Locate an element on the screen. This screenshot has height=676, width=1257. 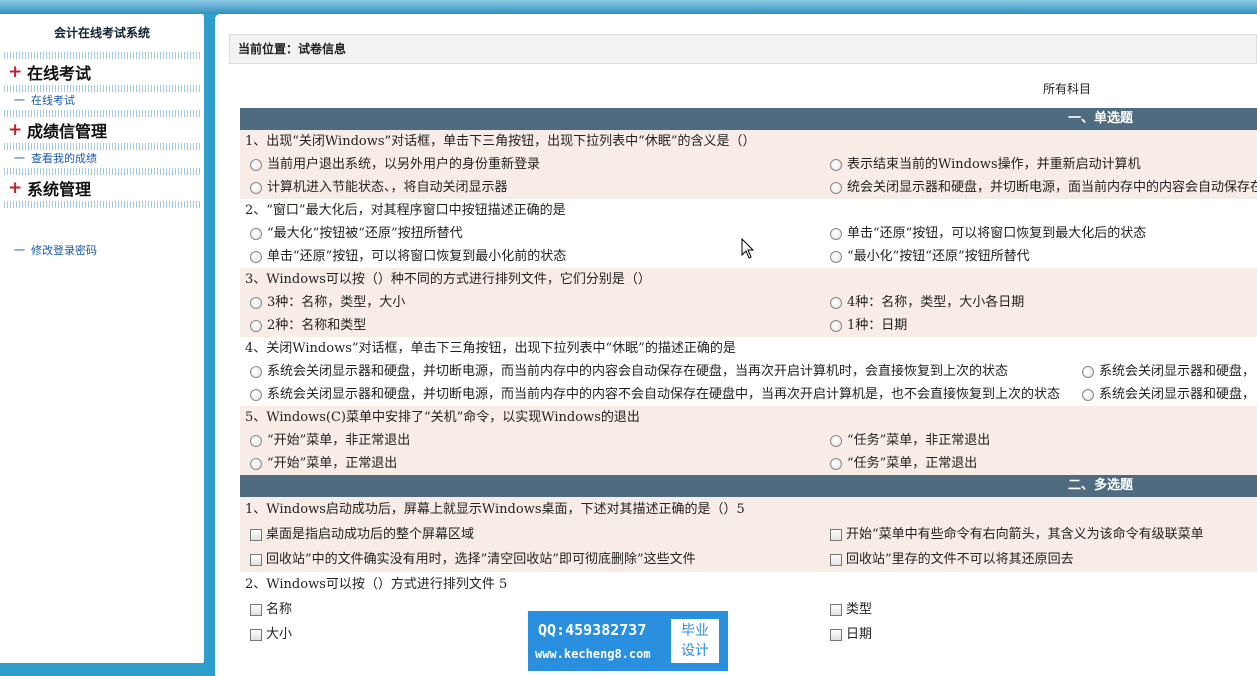
sidebar-item-label: 查看我的成绩 is located at coordinates (64, 158).